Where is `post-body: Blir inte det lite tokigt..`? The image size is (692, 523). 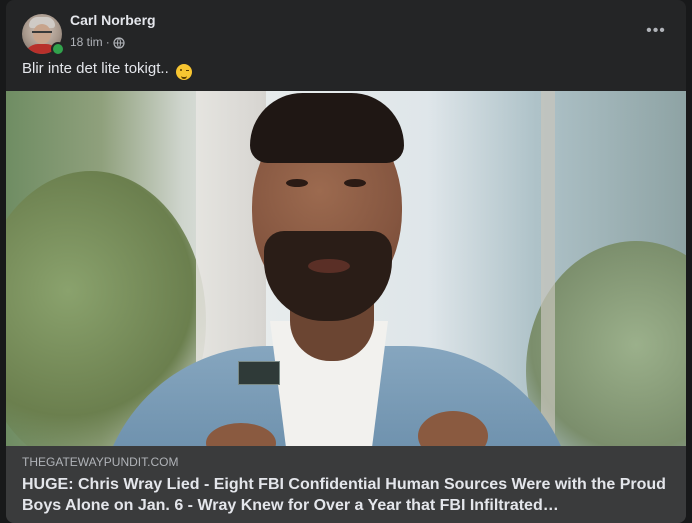 post-body: Blir inte det lite tokigt.. is located at coordinates (95, 68).